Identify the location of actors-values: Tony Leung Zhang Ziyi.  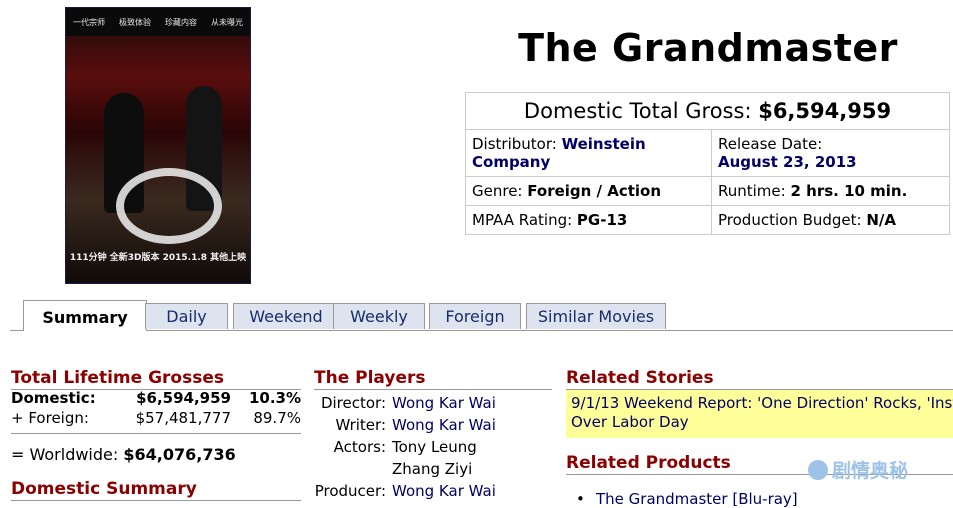
(434, 458).